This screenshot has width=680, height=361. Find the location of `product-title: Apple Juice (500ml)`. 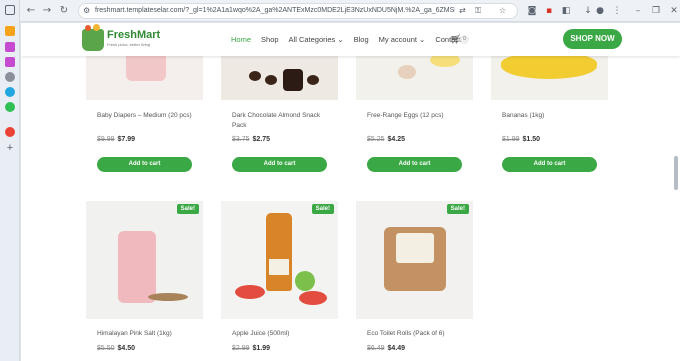

product-title: Apple Juice (500ml) is located at coordinates (282, 334).